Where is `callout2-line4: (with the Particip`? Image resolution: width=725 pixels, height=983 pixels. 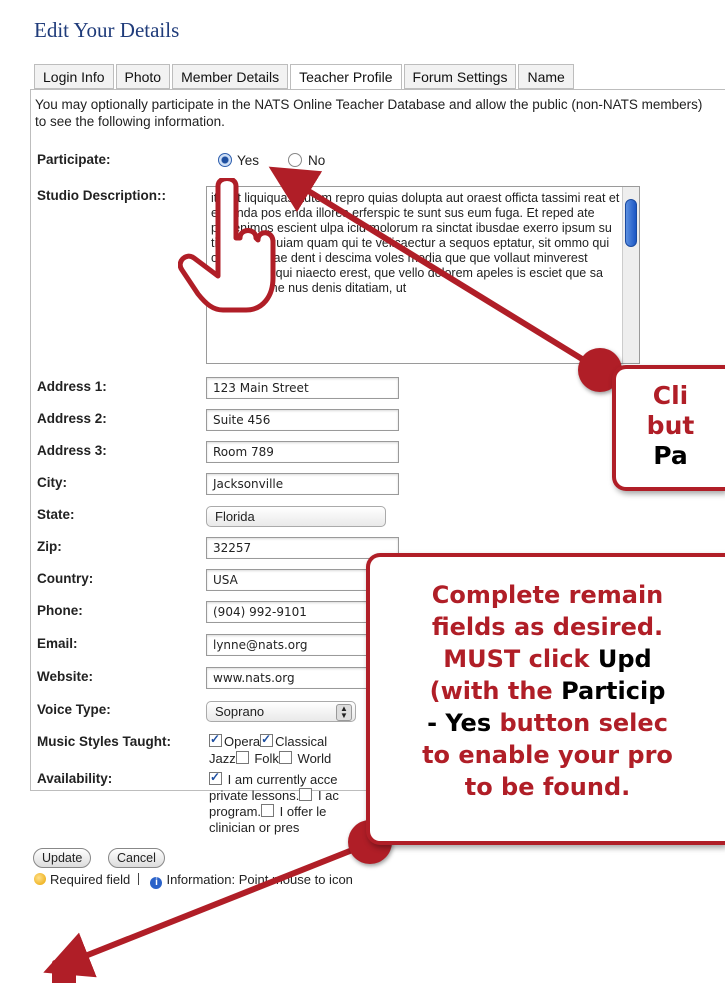
callout2-line4: (with the Particip is located at coordinates (547, 691).